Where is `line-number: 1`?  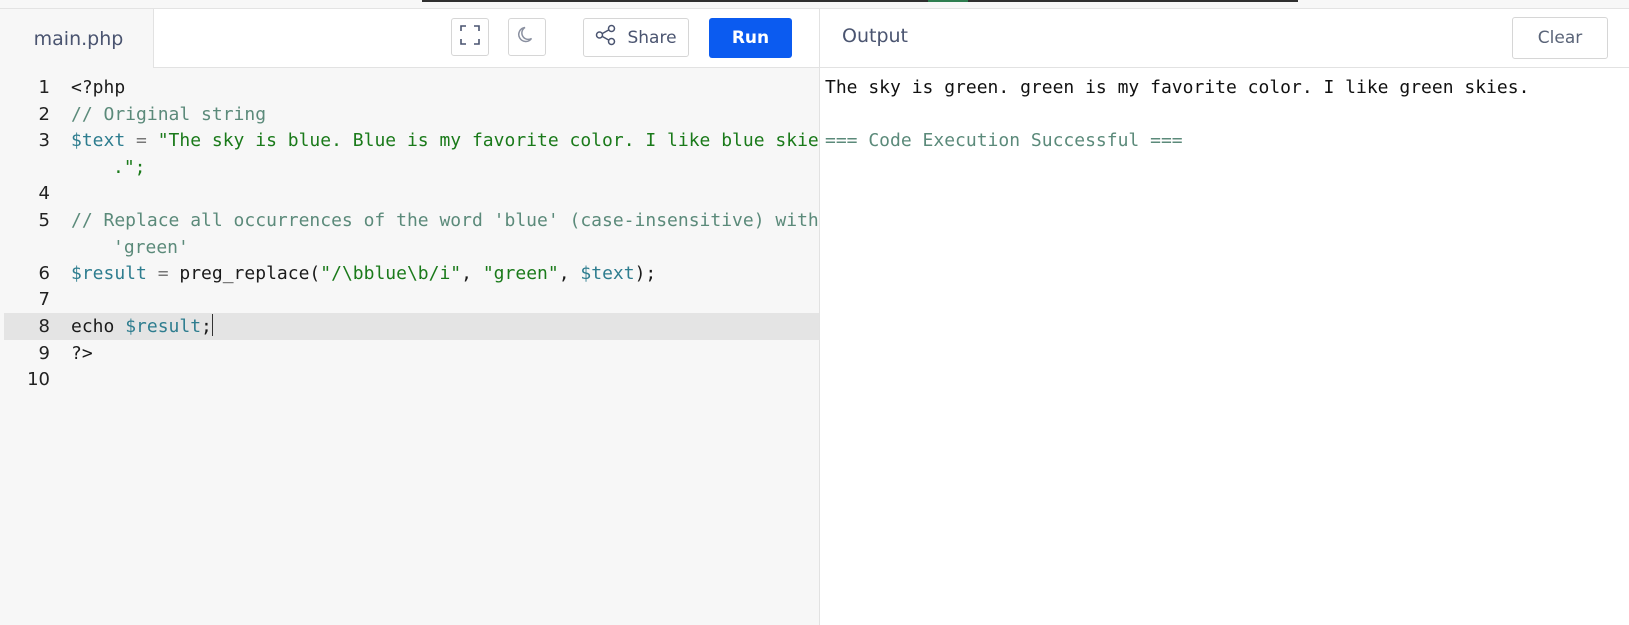
line-number: 1 is located at coordinates (44, 87).